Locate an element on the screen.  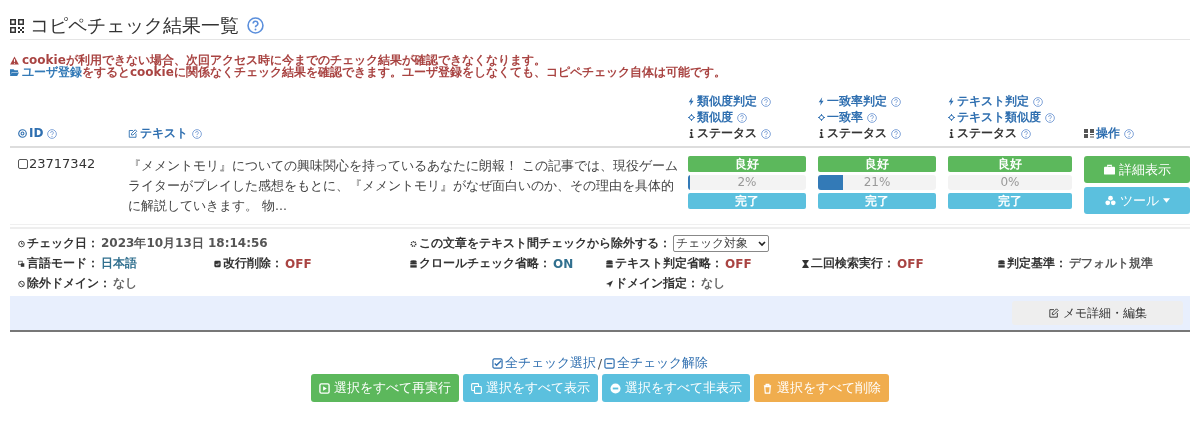
copy-icon is located at coordinates (476, 388).